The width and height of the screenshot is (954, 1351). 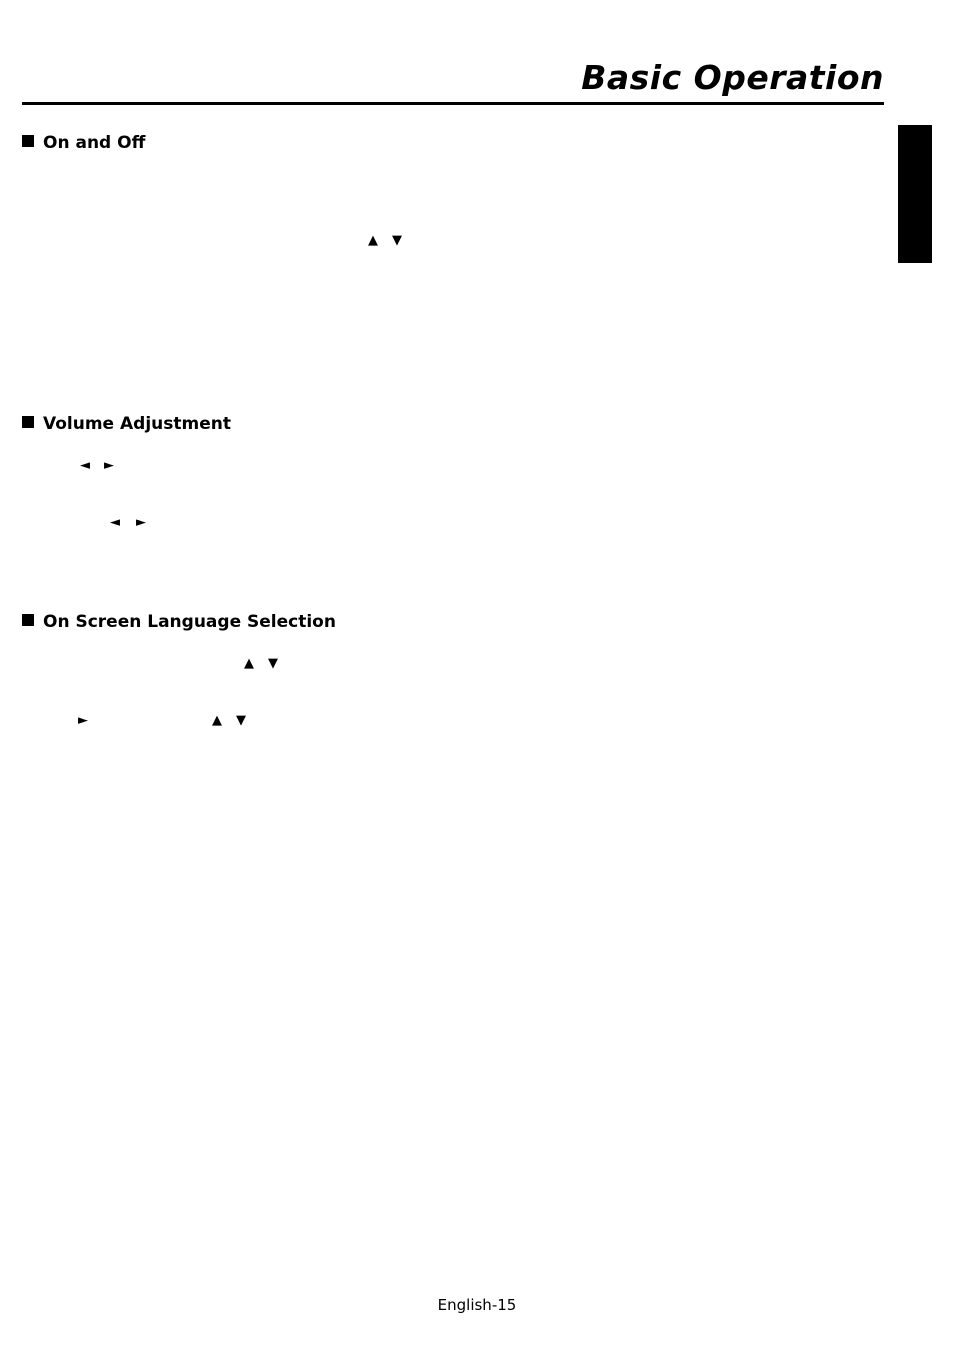 I want to click on section-heading-label: Volume Adjustment, so click(x=137, y=424).